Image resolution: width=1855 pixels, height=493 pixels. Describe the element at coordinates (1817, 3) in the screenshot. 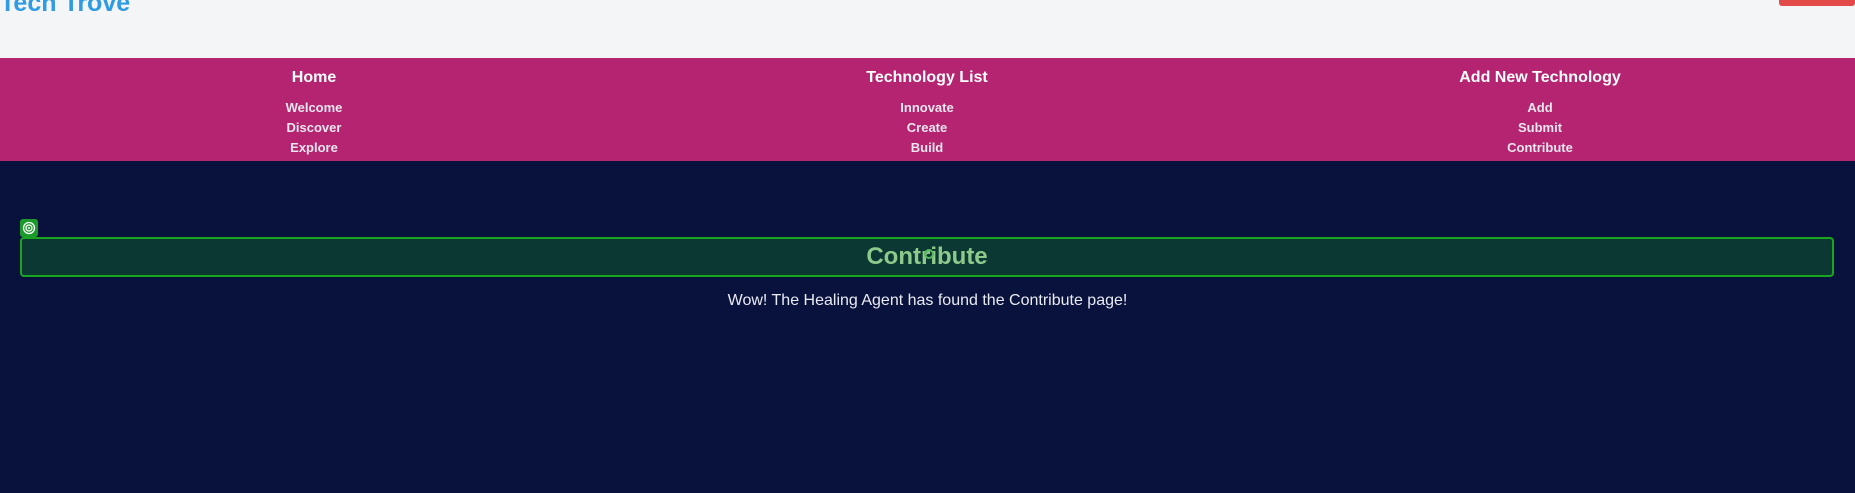

I see `header-action-button` at that location.